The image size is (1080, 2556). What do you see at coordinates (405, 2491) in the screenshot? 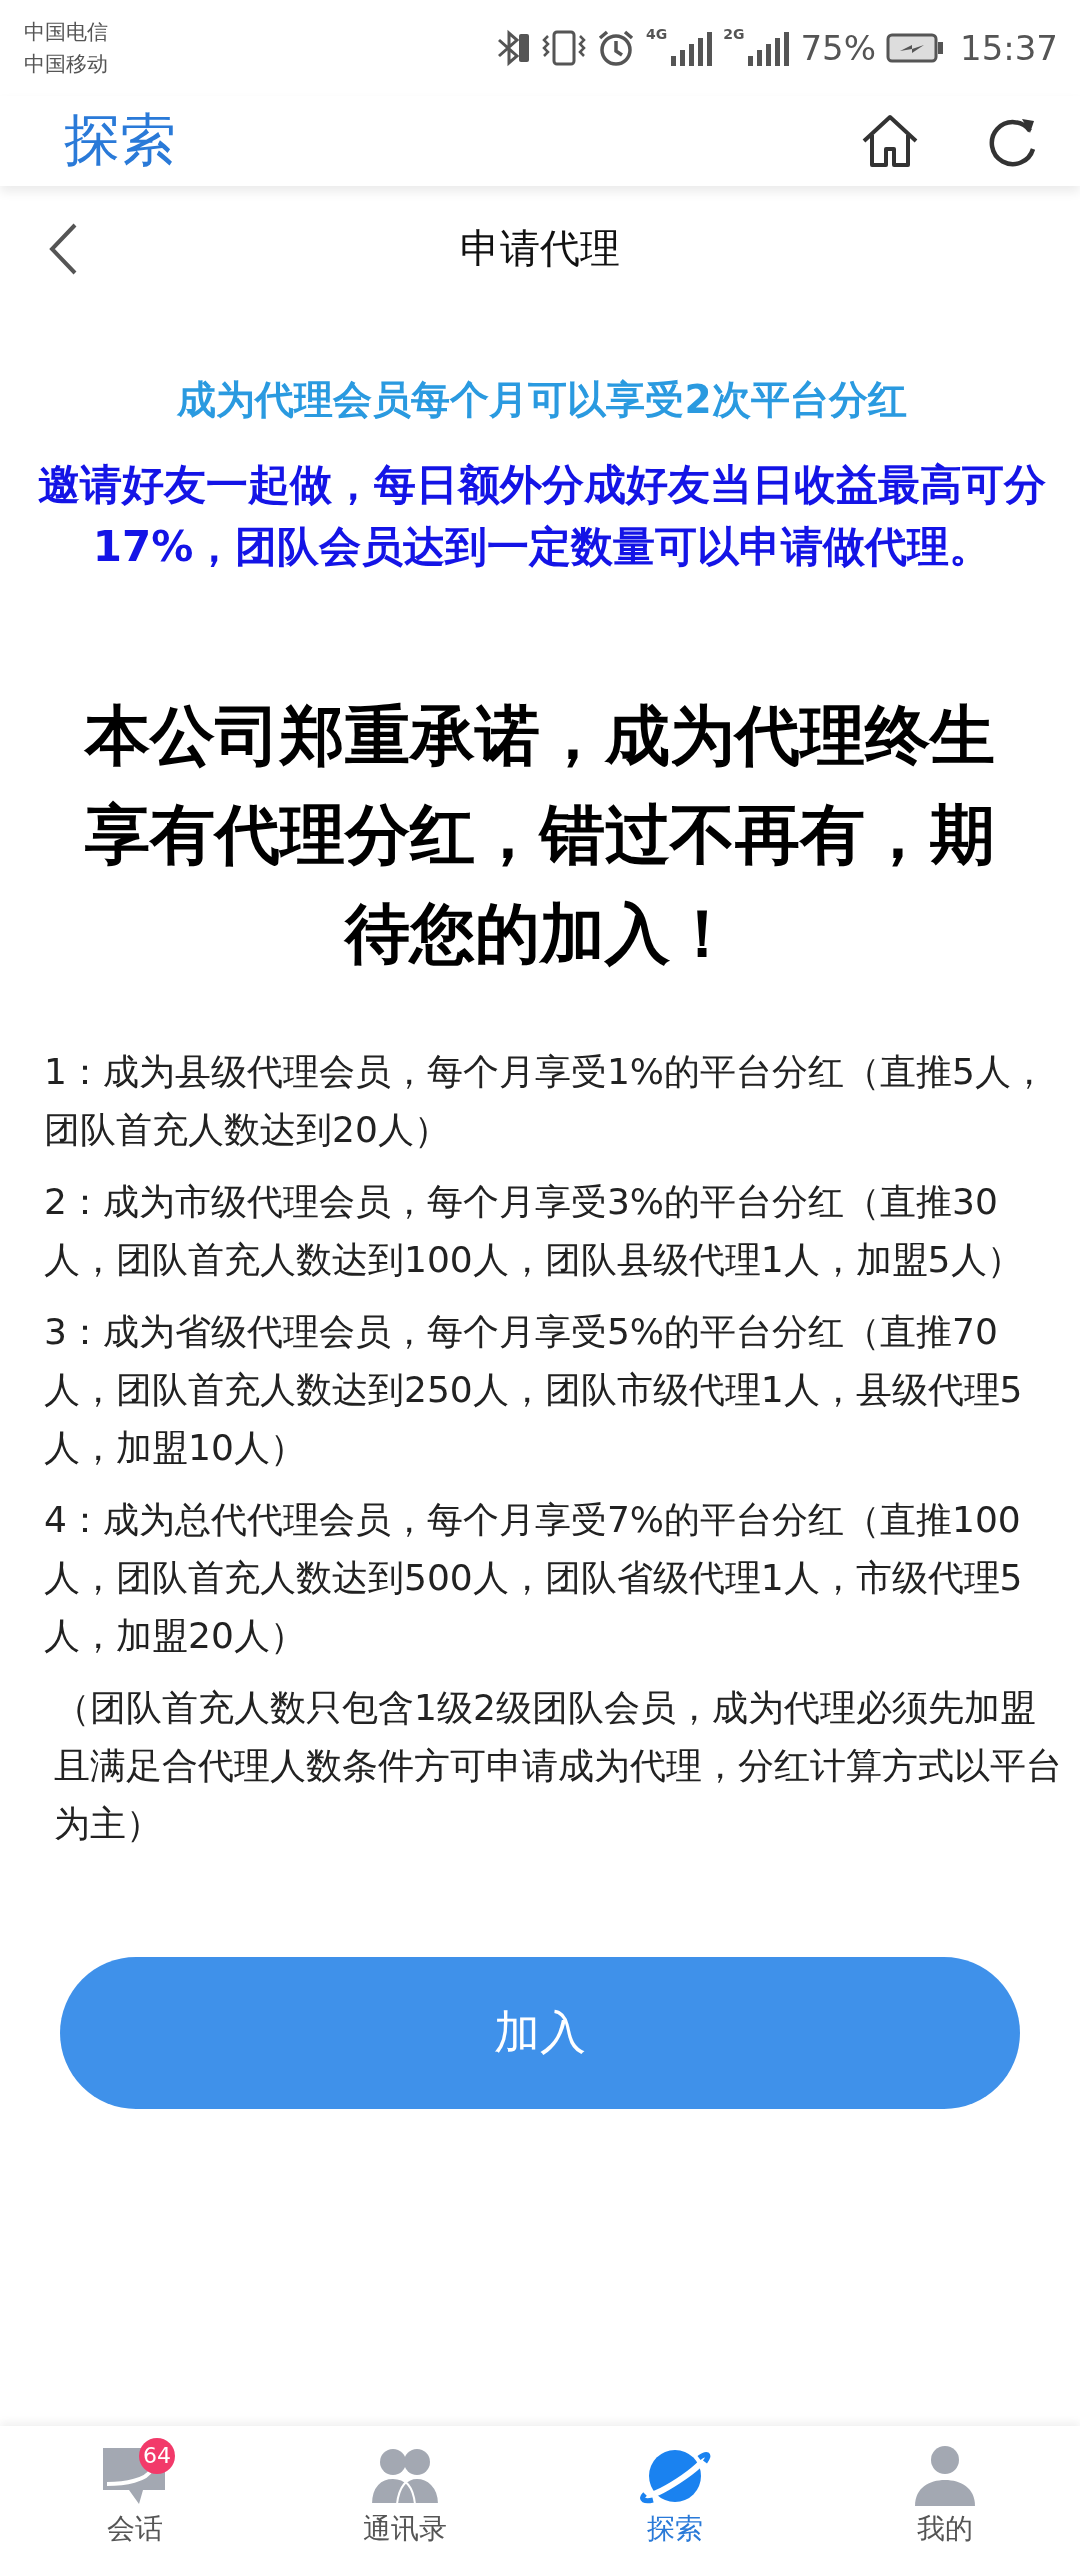
I see `nav-tab: 通讯录` at bounding box center [405, 2491].